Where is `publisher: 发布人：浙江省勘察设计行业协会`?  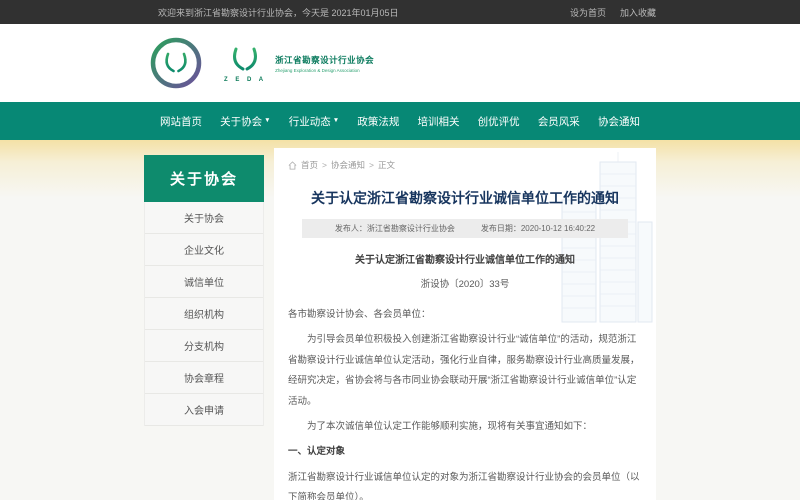
publisher: 发布人：浙江省勘察设计行业协会 is located at coordinates (394, 228).